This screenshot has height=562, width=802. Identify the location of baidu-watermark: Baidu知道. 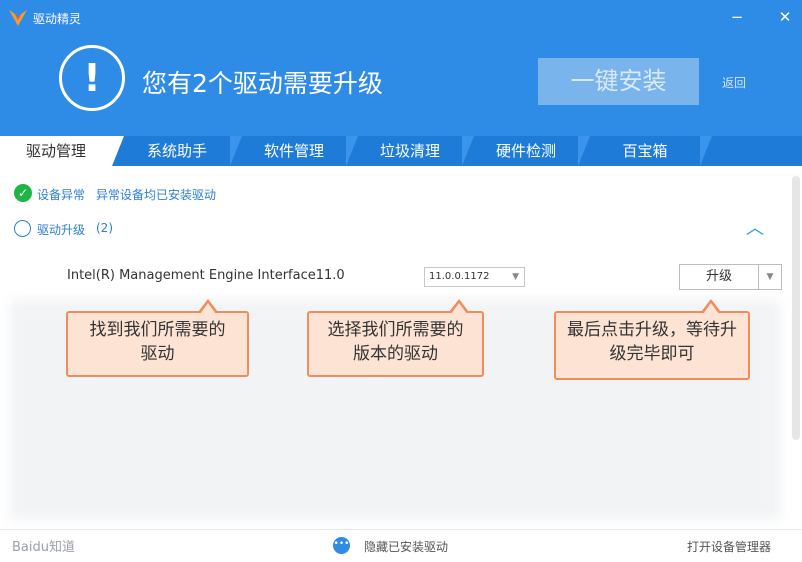
(43, 547).